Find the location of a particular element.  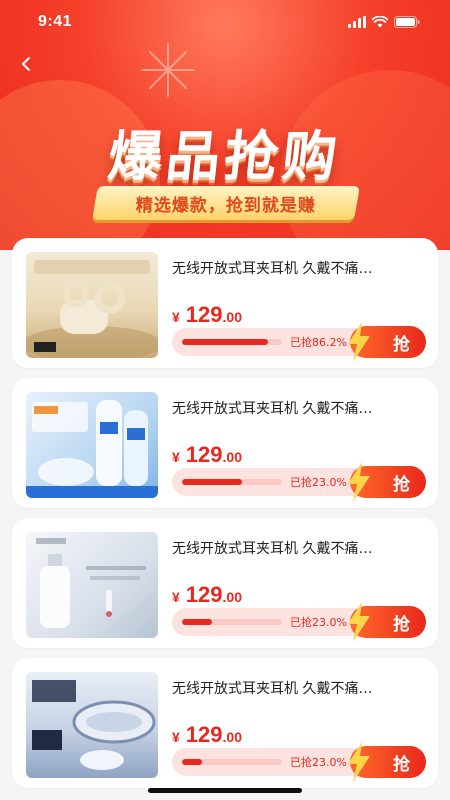

eye-mask-illustration is located at coordinates (94, 725).